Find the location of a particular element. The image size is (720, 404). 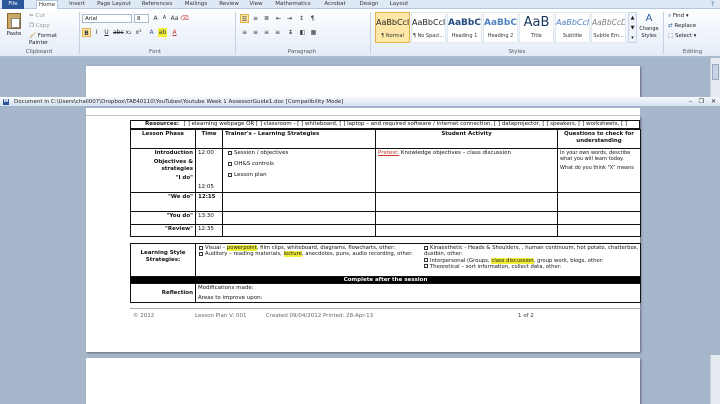

style-preview: AaBbC is located at coordinates (500, 23).